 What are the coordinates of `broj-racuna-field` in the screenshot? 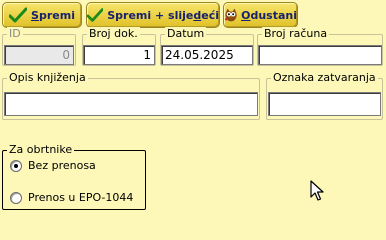 It's located at (320, 55).